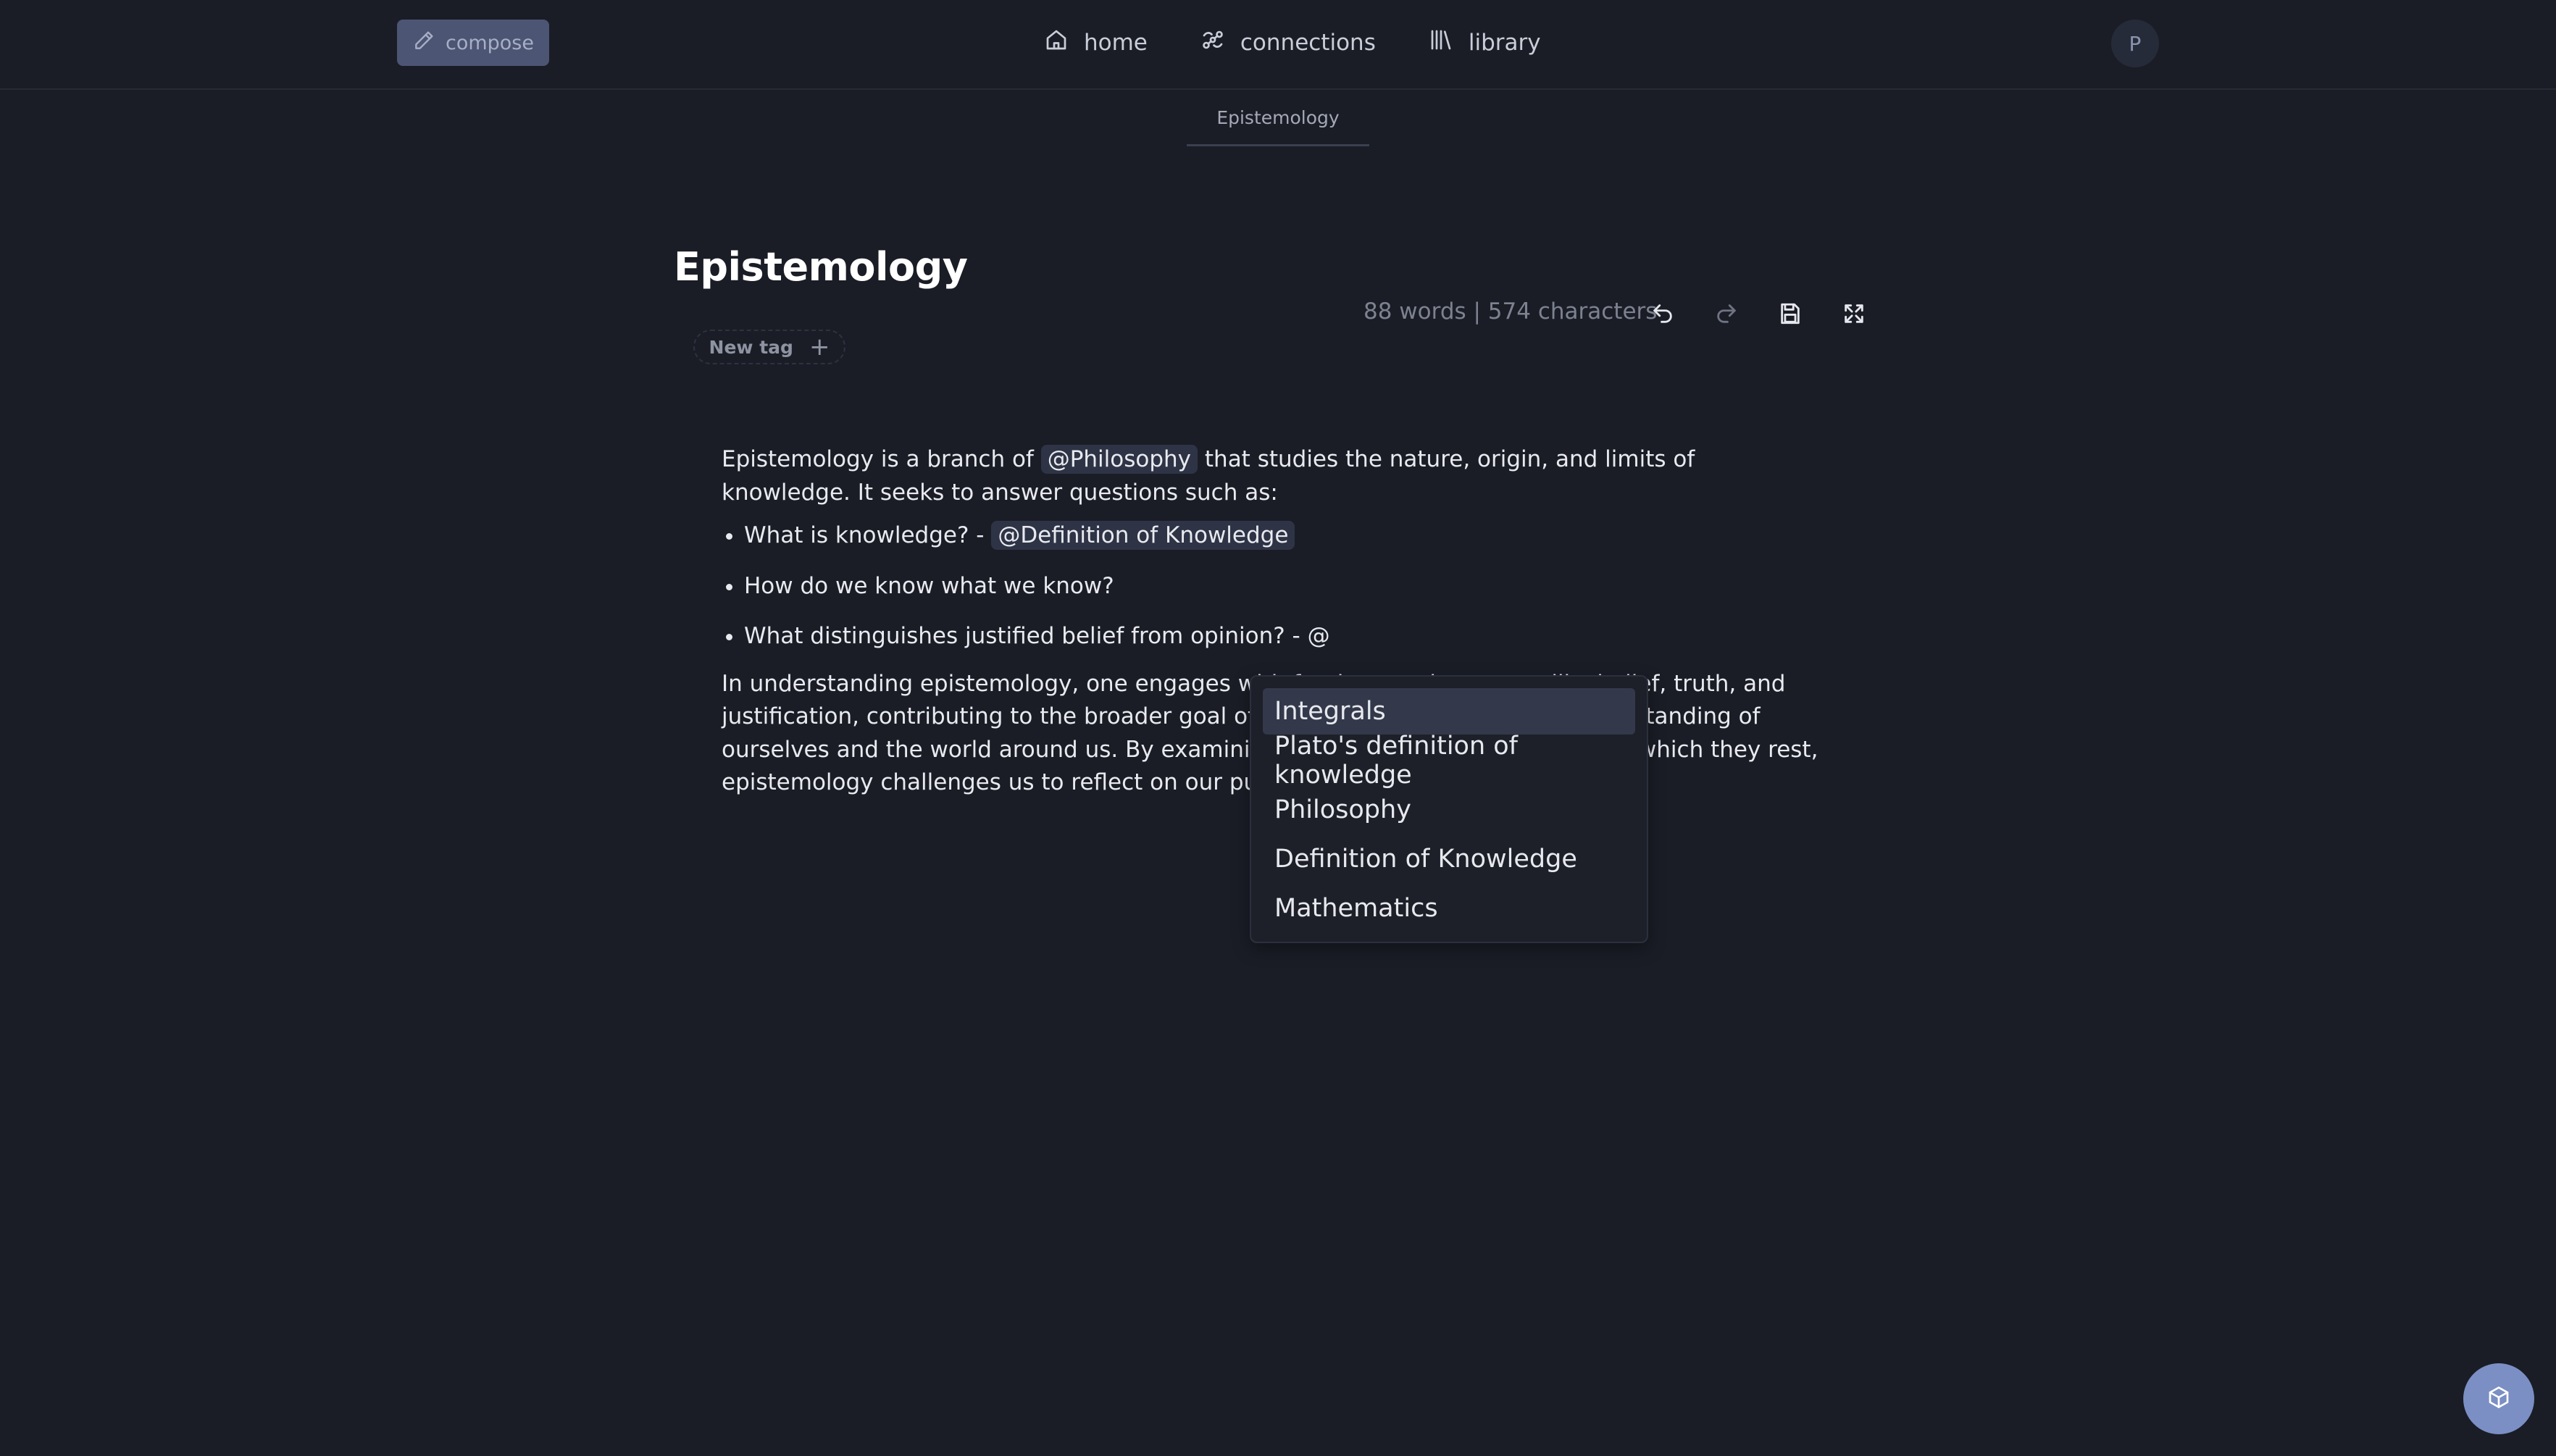 This screenshot has width=2556, height=1456. I want to click on nav-library: library, so click(1485, 43).